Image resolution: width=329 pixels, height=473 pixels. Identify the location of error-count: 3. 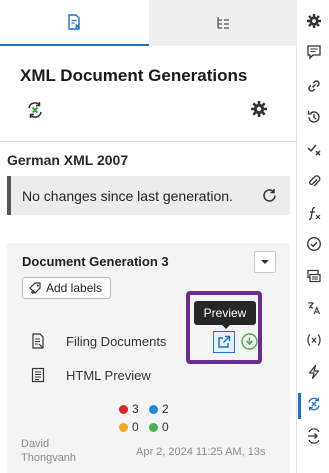
(129, 409).